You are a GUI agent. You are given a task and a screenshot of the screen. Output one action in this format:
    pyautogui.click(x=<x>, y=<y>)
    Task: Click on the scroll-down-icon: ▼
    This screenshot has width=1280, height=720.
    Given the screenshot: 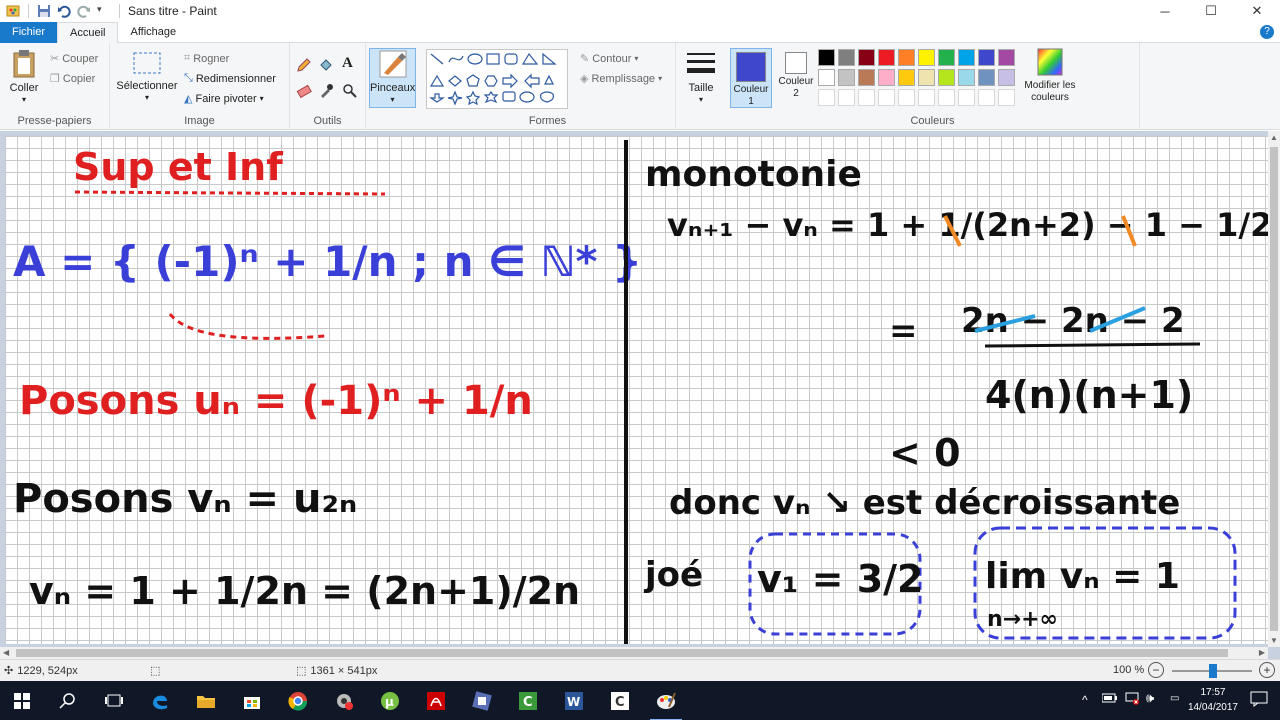 What is the action you would take?
    pyautogui.click(x=1274, y=640)
    